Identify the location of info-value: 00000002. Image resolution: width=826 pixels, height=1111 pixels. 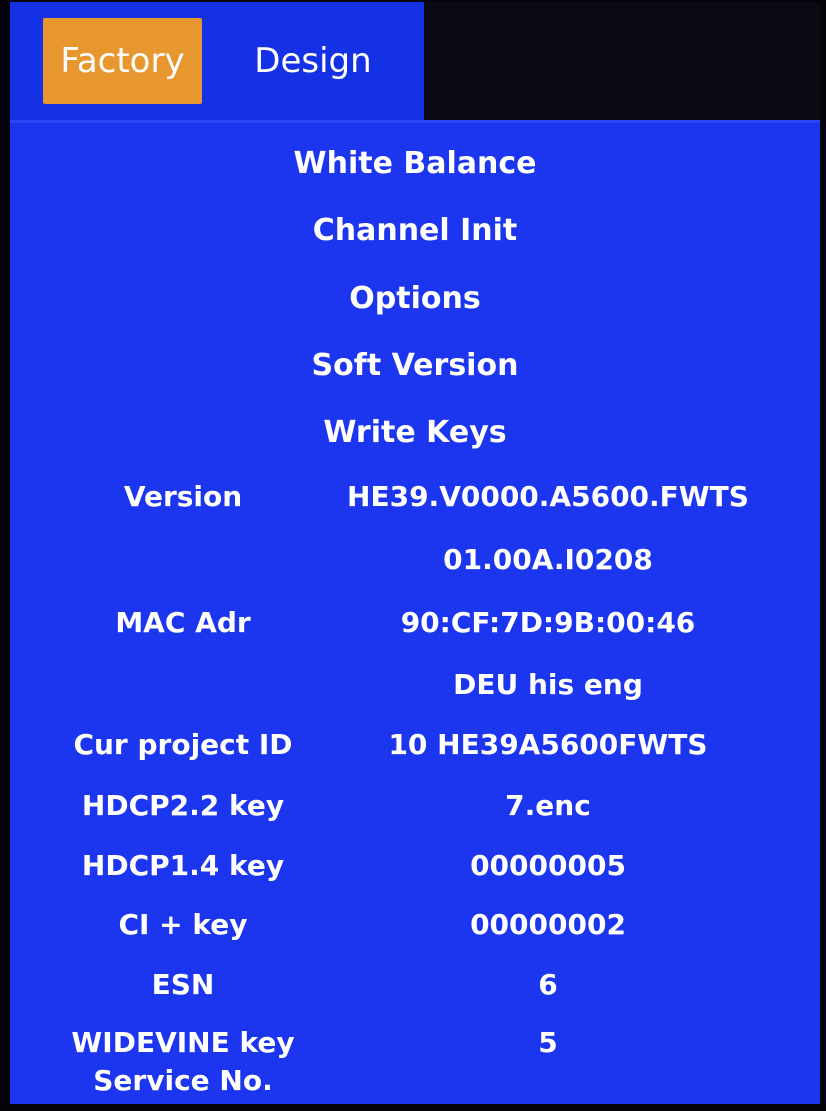
(548, 924).